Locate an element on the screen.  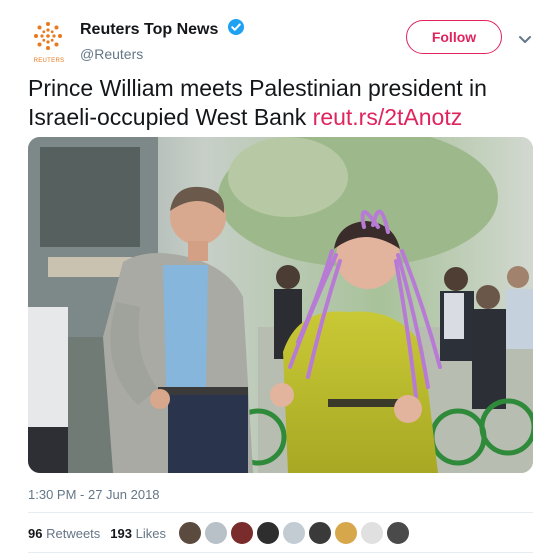
divider-bottom is located at coordinates (280, 552).